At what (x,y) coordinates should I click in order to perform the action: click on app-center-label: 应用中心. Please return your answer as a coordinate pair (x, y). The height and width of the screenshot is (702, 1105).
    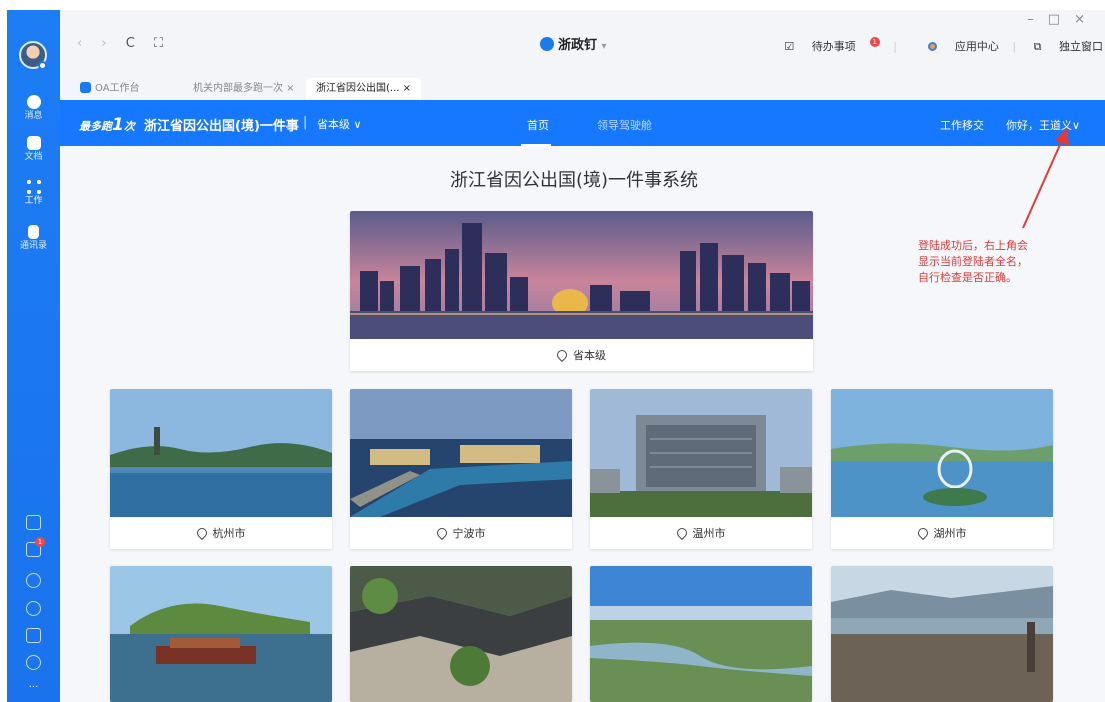
    Looking at the image, I should click on (976, 46).